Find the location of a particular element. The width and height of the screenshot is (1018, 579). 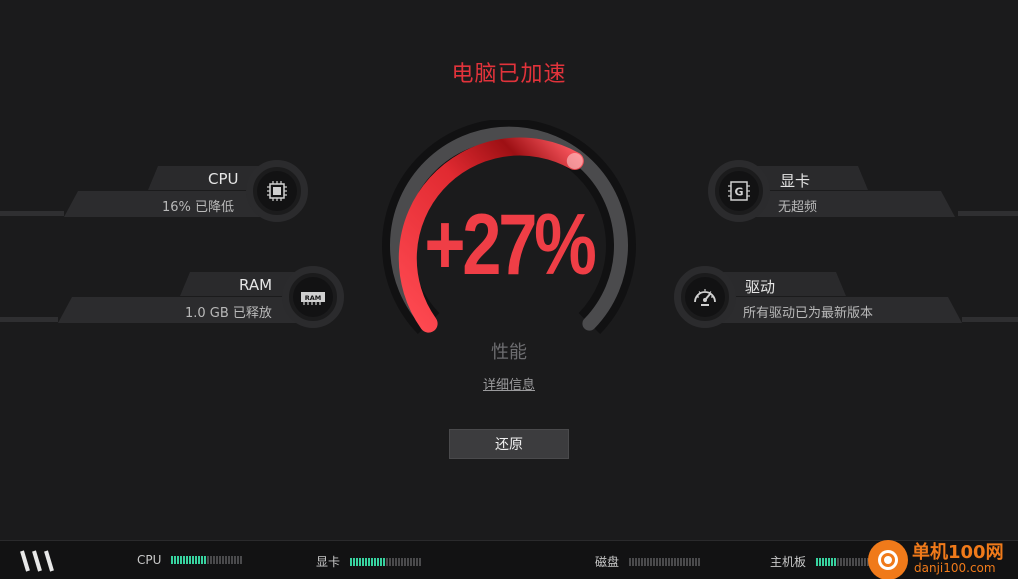

gauge-fill-tip is located at coordinates (574, 161).